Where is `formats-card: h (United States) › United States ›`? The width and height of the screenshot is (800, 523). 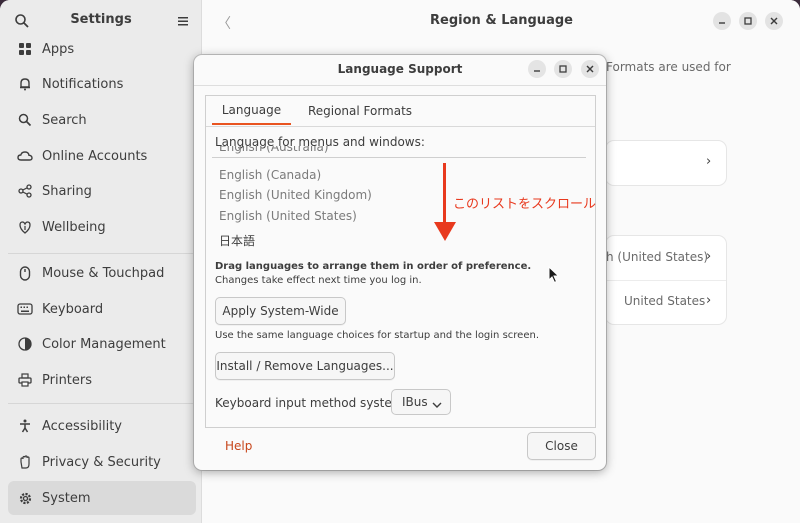 formats-card: h (United States) › United States › is located at coordinates (666, 280).